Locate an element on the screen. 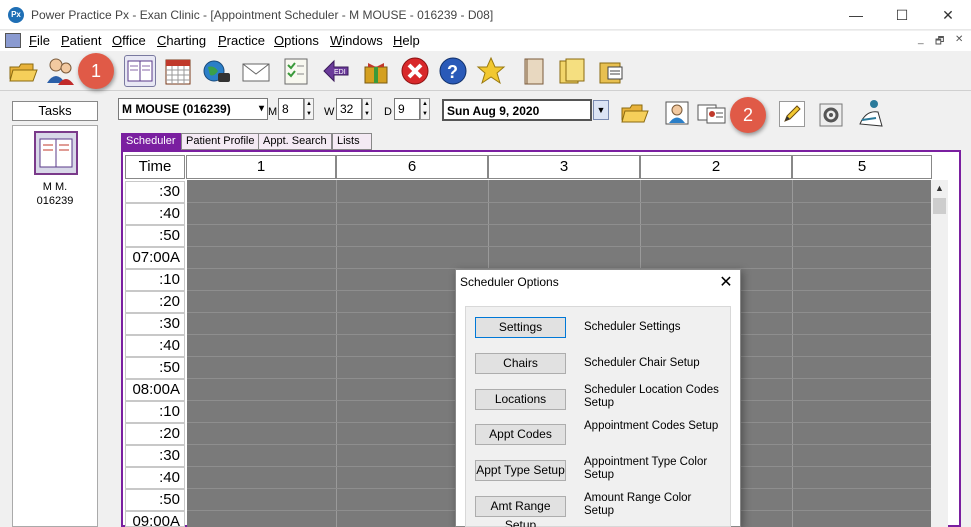 The width and height of the screenshot is (971, 527). locations-description: Scheduler Location Codes Setup is located at coordinates (651, 396).